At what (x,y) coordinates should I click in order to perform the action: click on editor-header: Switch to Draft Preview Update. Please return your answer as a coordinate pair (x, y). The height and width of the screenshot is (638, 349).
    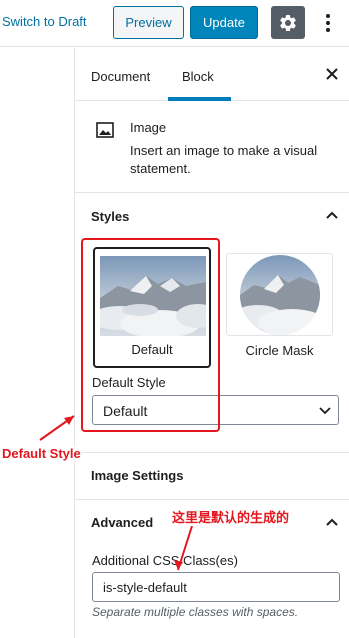
    Looking at the image, I should click on (174, 23).